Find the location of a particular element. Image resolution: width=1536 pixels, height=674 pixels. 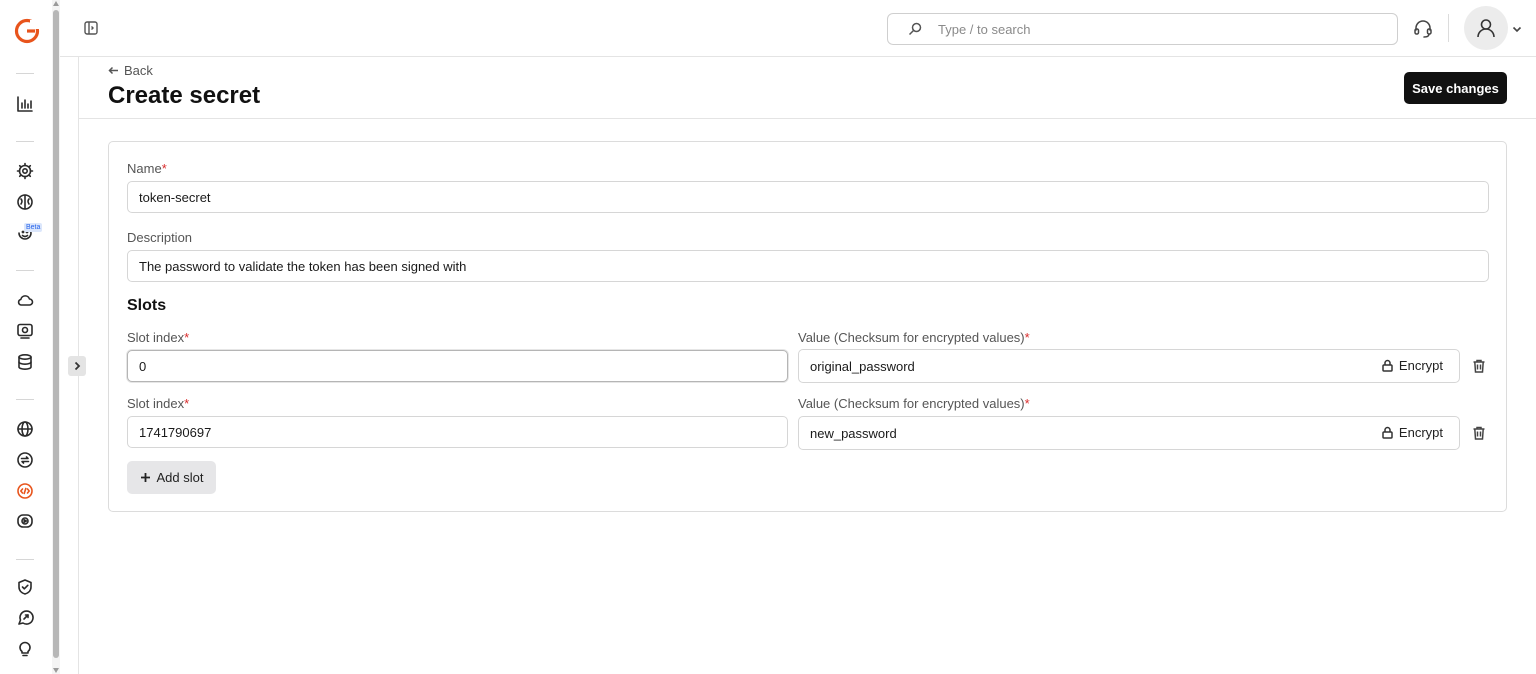

add-slot-label: Add slot is located at coordinates (180, 477).